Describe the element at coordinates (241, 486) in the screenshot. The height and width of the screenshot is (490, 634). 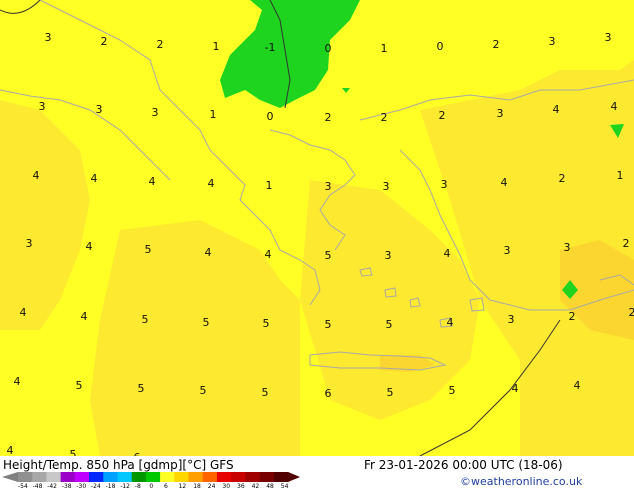
I see `scale-tick-label: 36` at that location.